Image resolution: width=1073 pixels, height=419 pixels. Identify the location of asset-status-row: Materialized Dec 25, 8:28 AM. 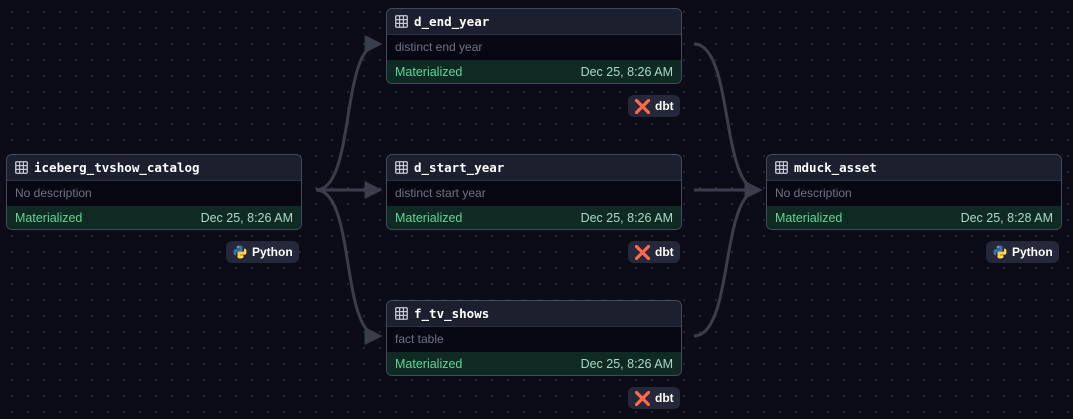
(914, 217).